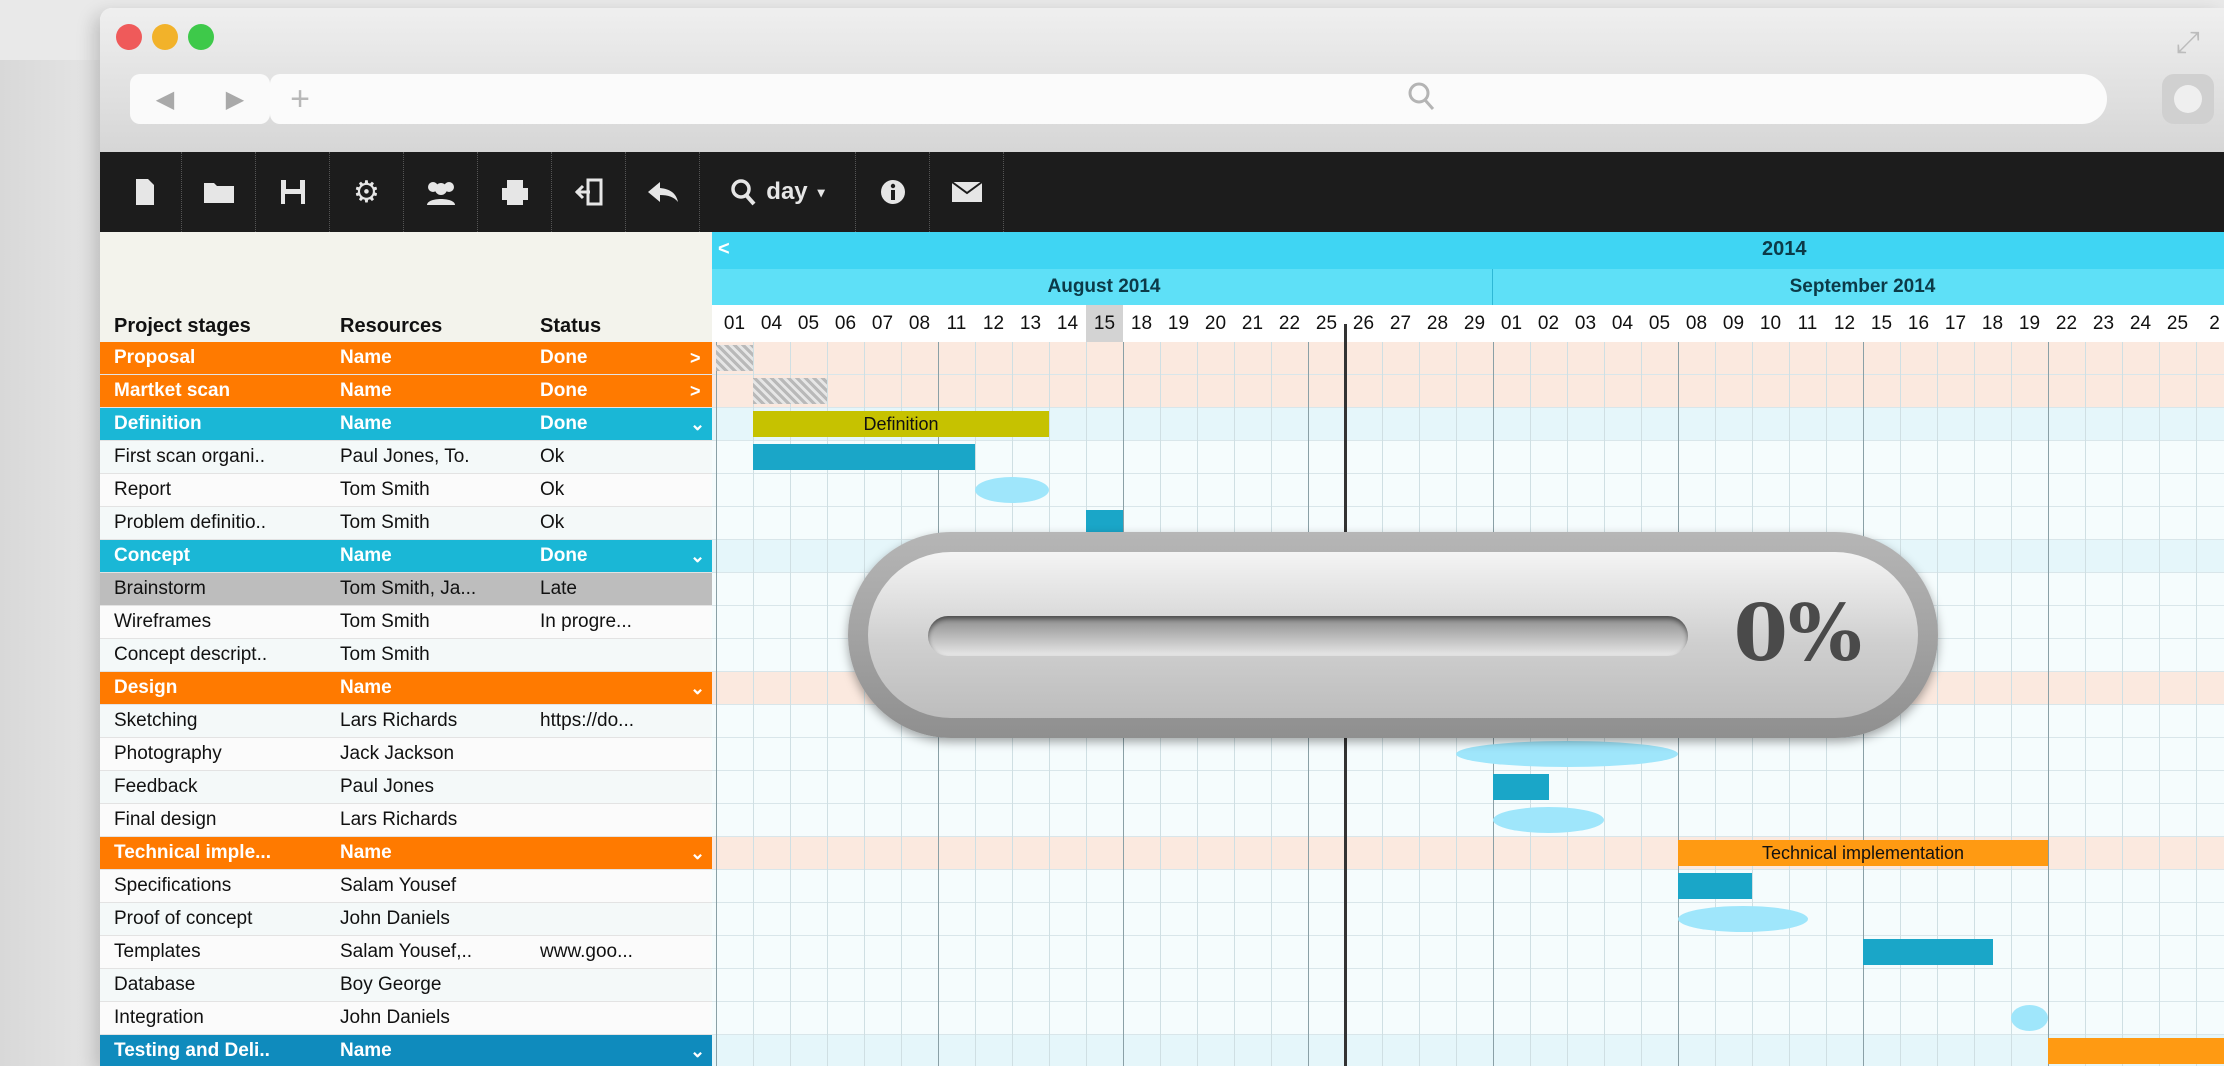 The image size is (2224, 1066). I want to click on minimize-window-button, so click(165, 37).